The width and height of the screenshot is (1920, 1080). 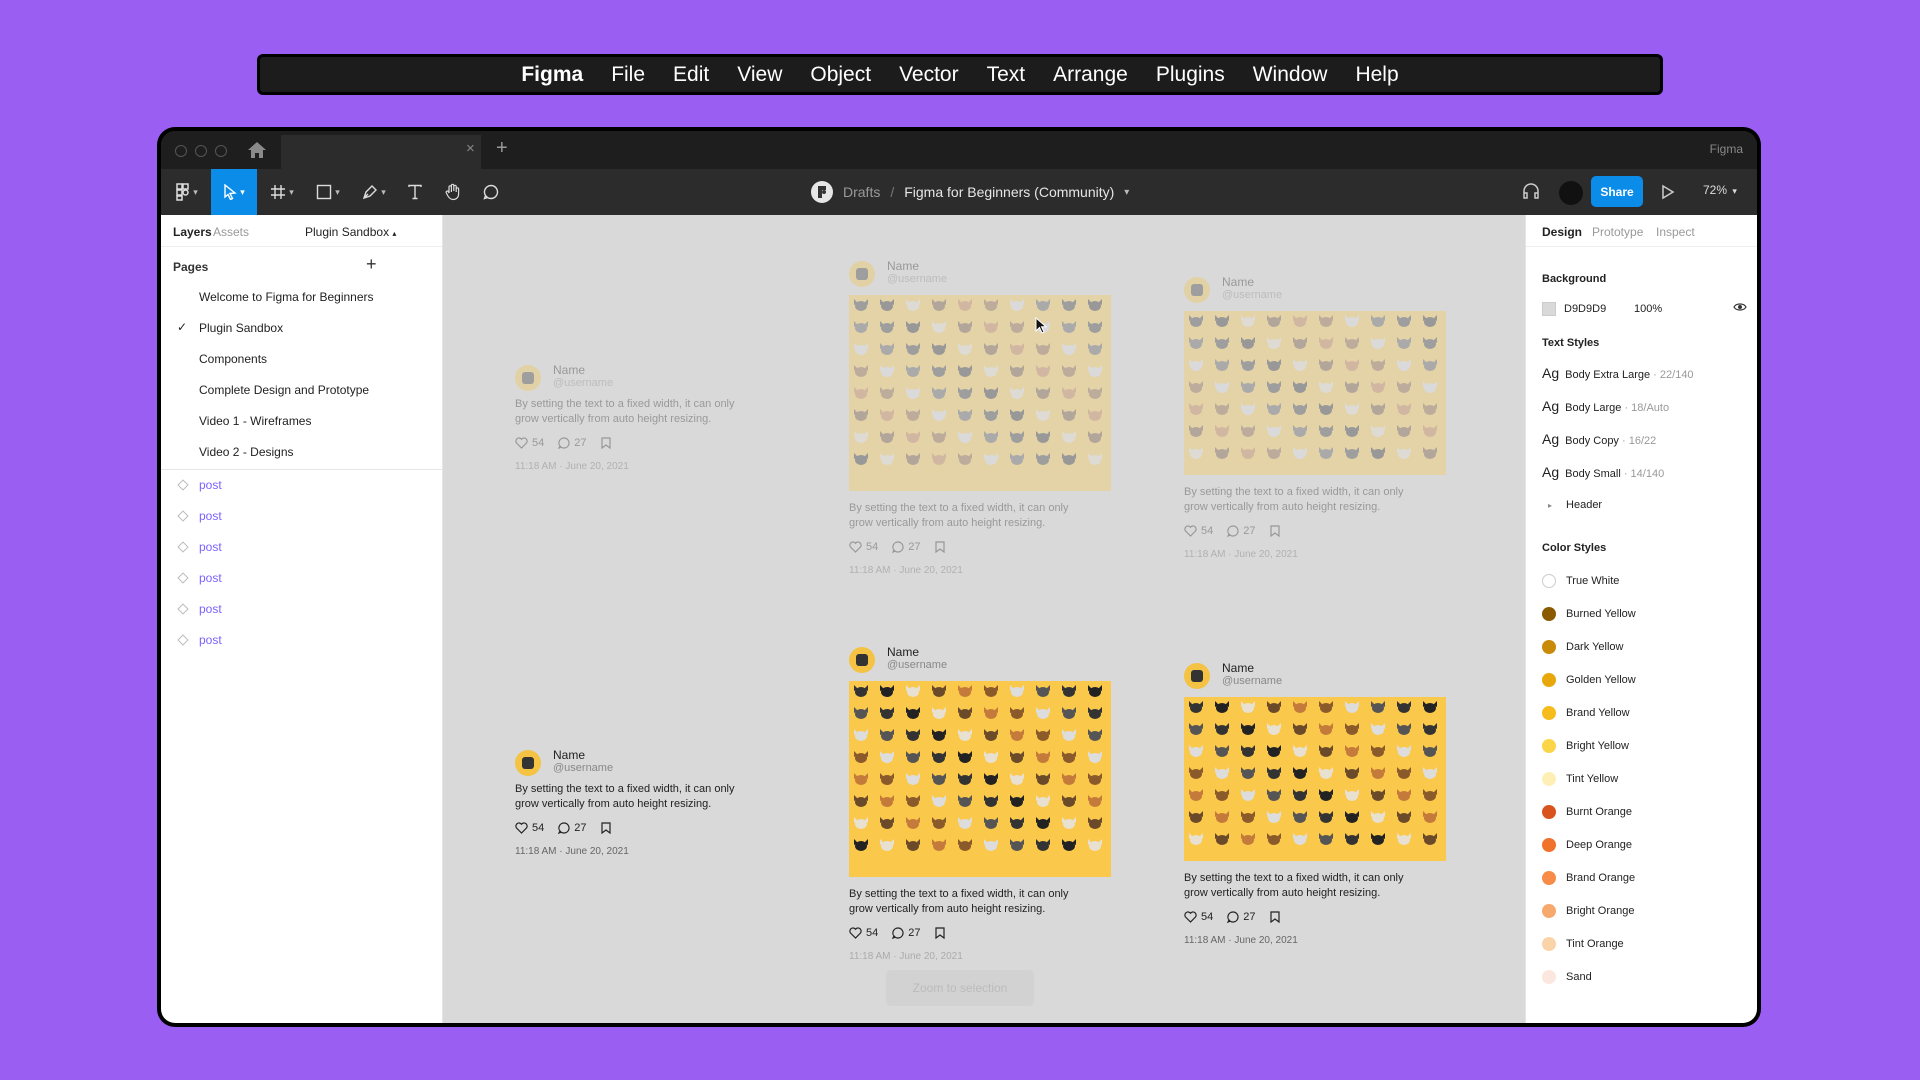 I want to click on zoom-dropdown: 72% ▾, so click(x=1720, y=190).